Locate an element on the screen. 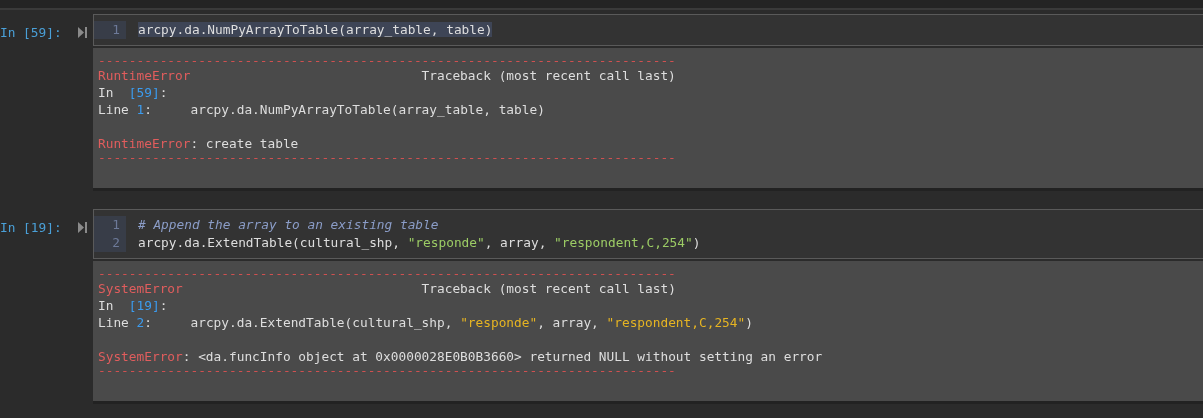  code-input: 1 2 # Append the array to an existing table arcpy.da.ExtendTable(cultural_shp, "responde", array, "respondent,C,254") is located at coordinates (648, 234).